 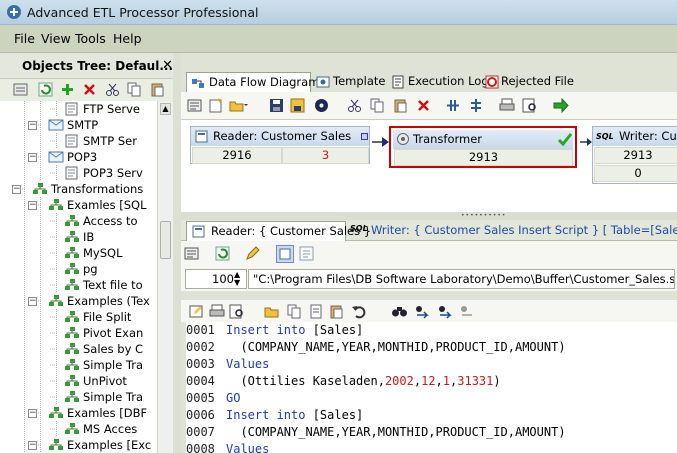 I want to click on tree-item: − Transformations, so click(x=78, y=189).